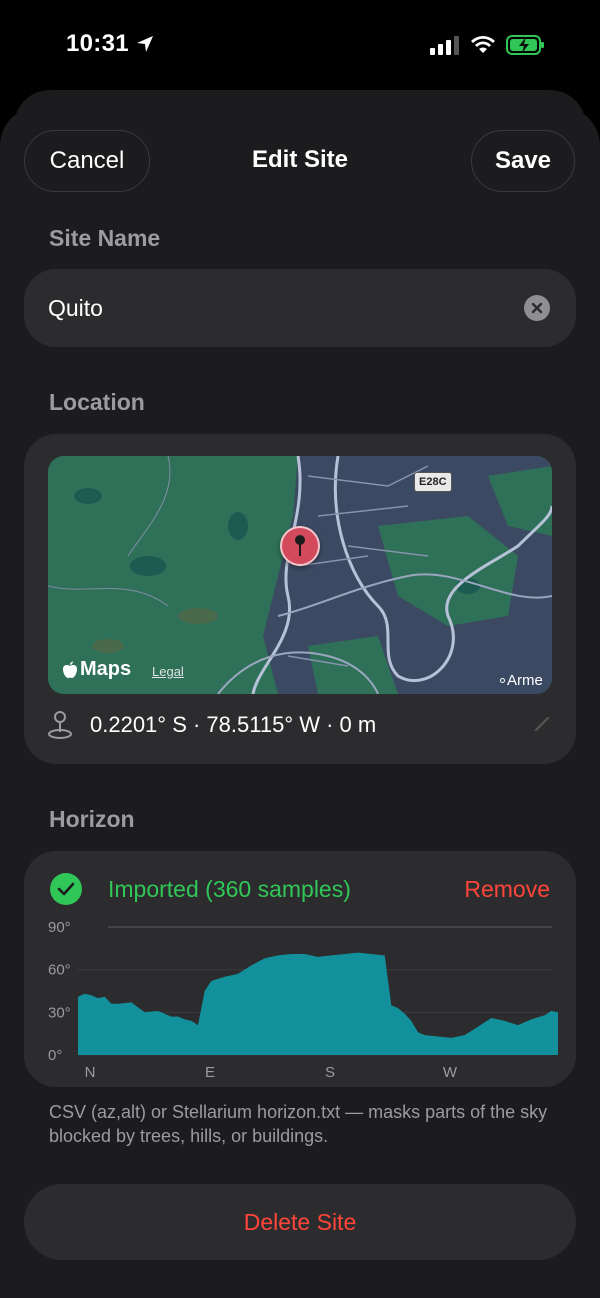 The image size is (600, 1298). I want to click on site-name-value: Quito, so click(75, 308).